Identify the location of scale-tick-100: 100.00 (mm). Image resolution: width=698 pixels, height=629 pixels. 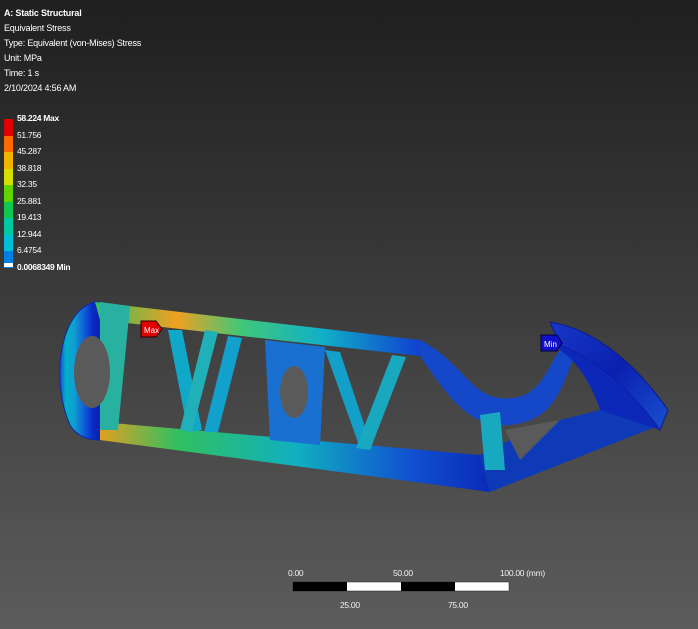
(522, 573).